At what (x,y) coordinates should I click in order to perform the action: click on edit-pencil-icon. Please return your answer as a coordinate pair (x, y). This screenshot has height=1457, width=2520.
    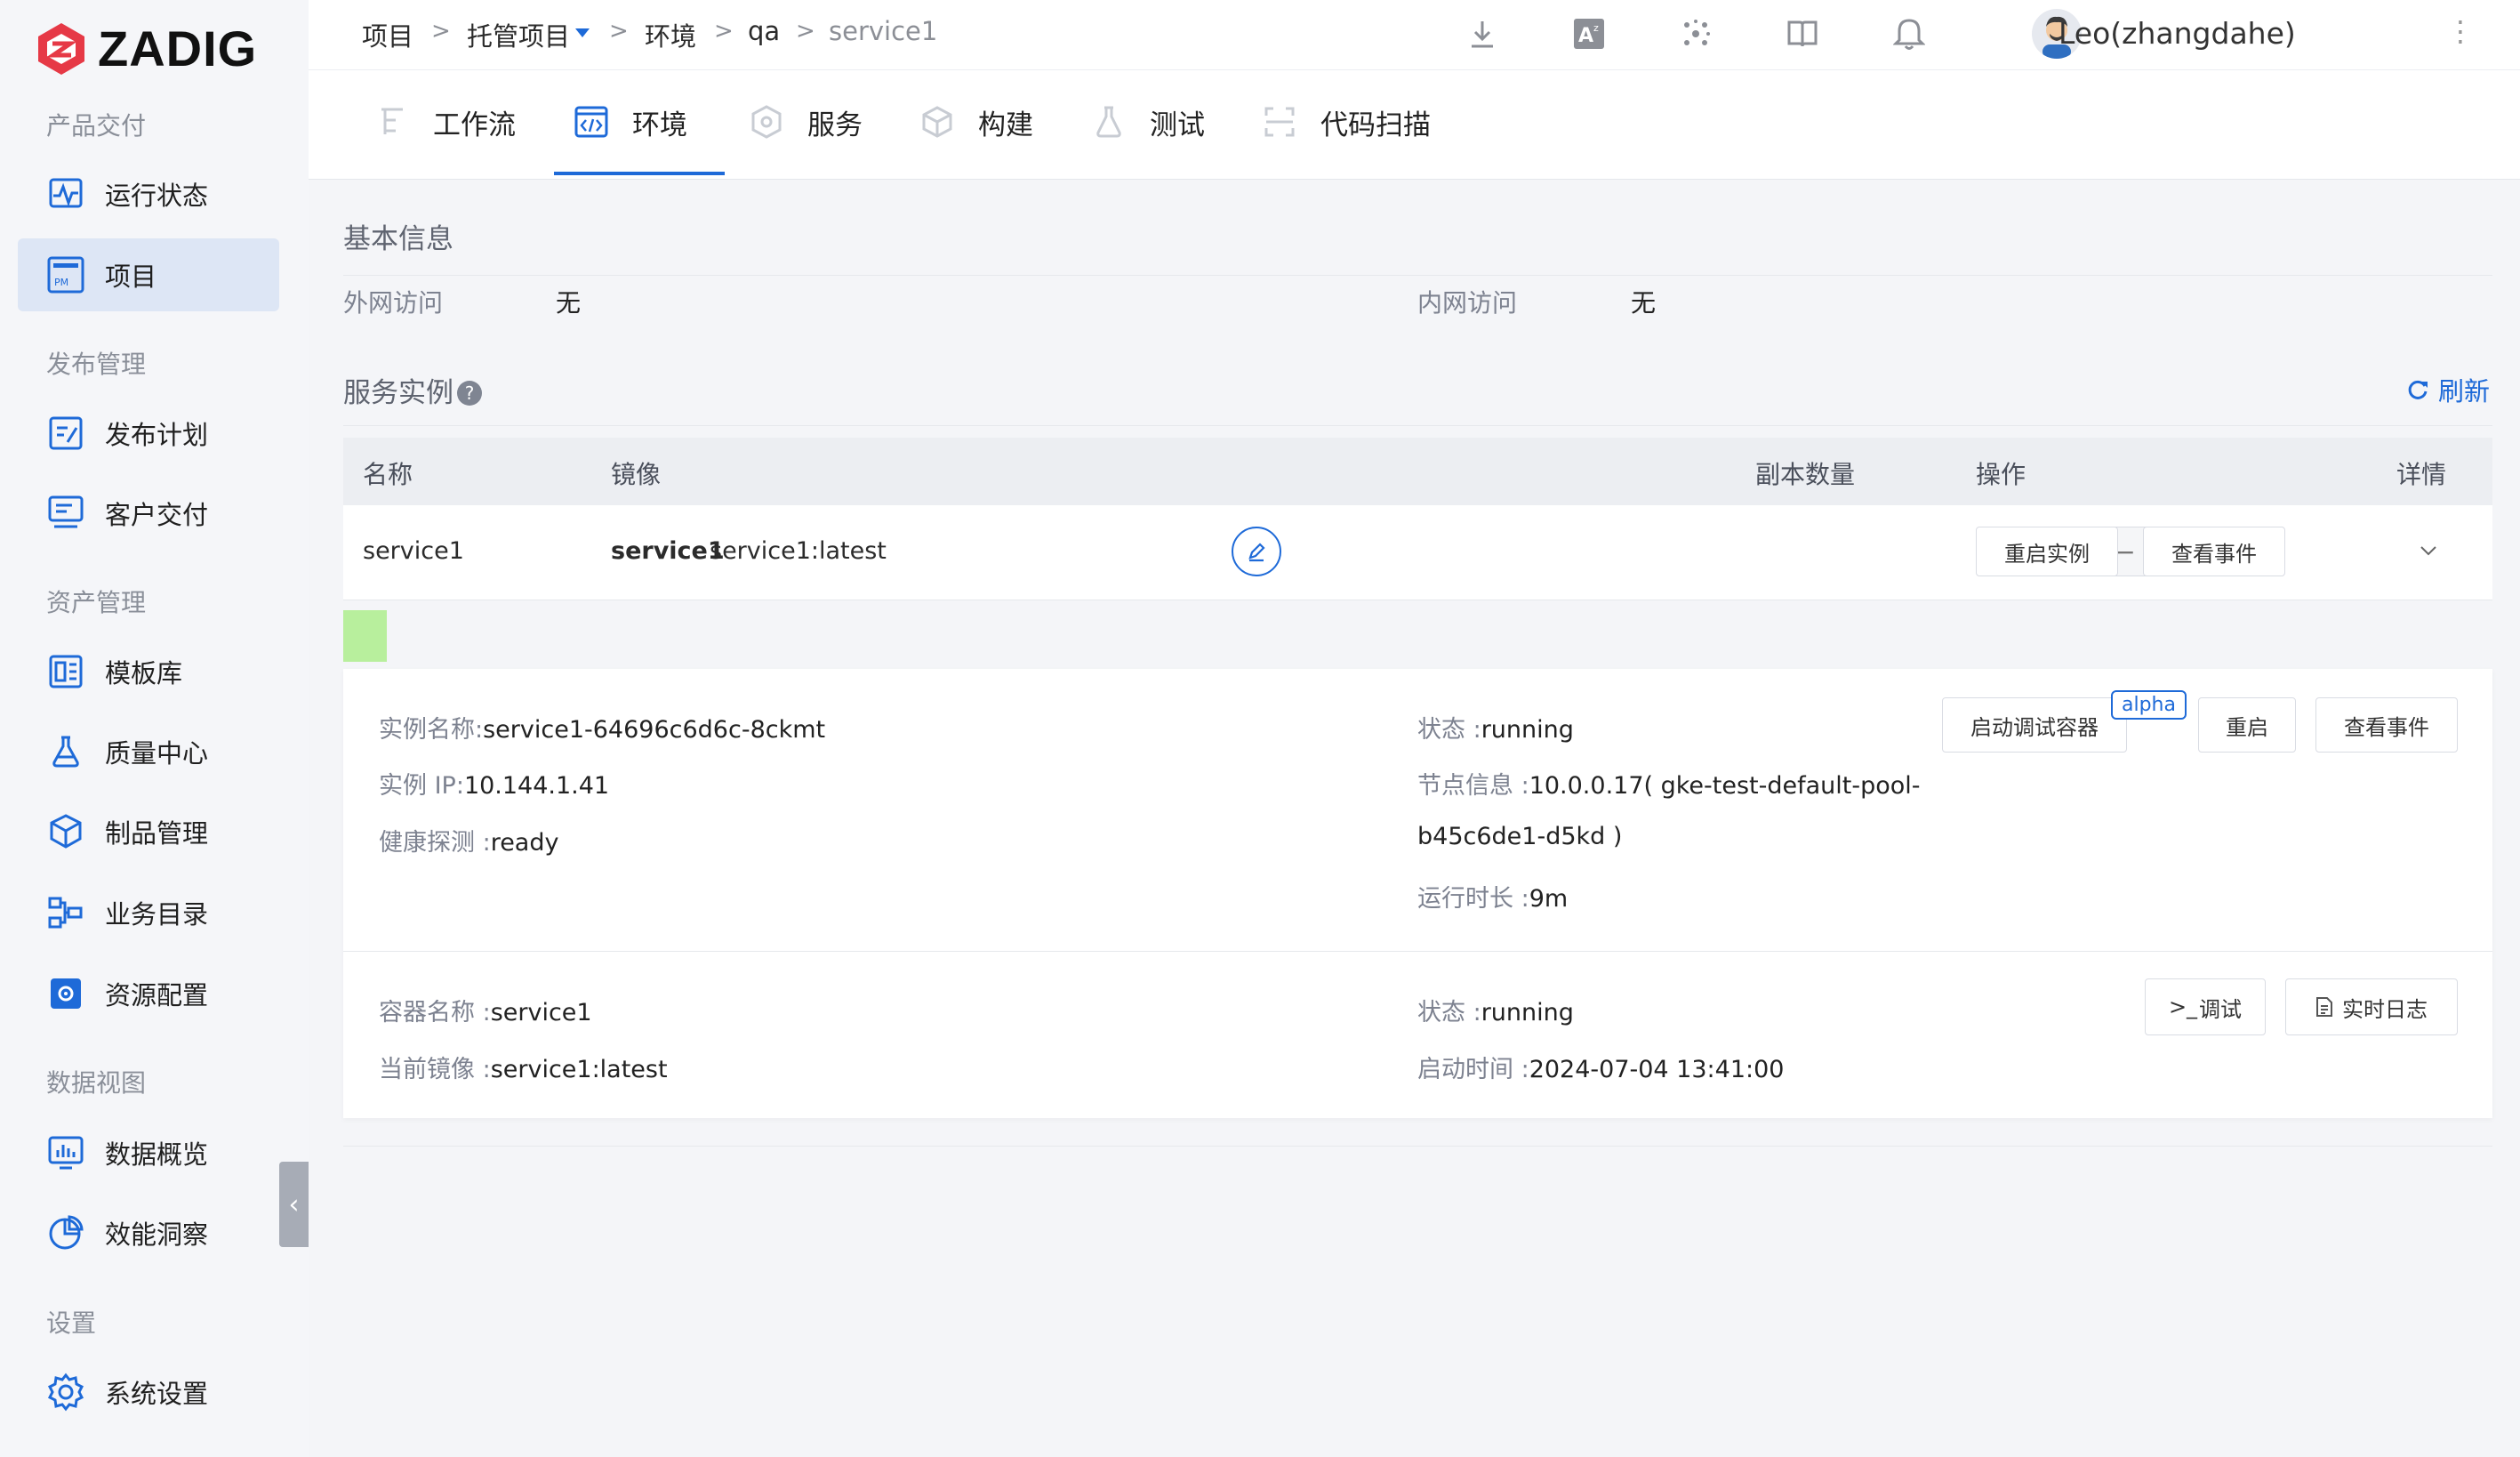
    Looking at the image, I should click on (1256, 552).